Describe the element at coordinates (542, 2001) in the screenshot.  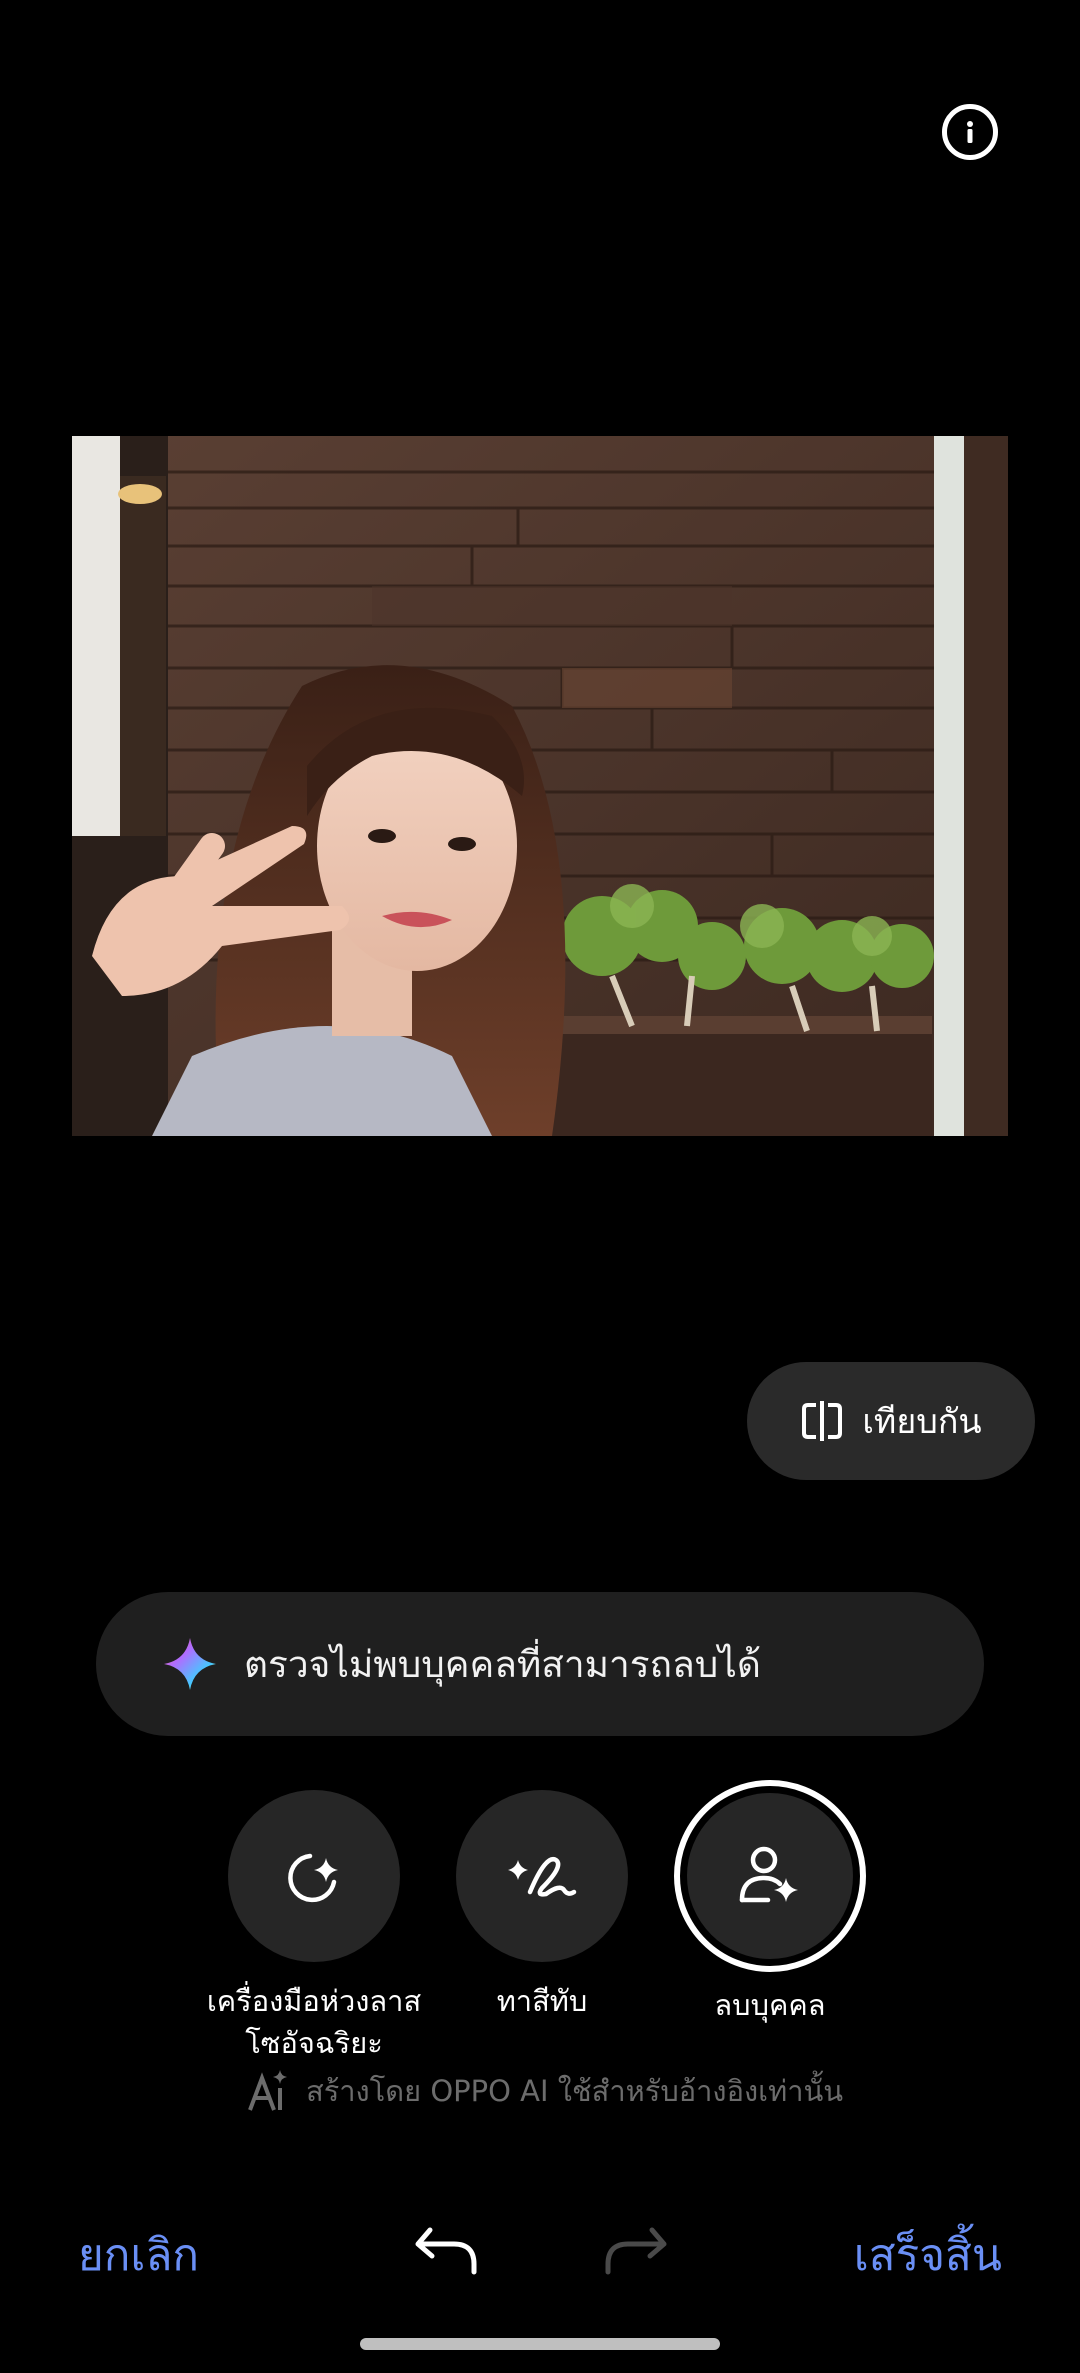
I see `tool-label-paint-over: ทาสีทับ` at that location.